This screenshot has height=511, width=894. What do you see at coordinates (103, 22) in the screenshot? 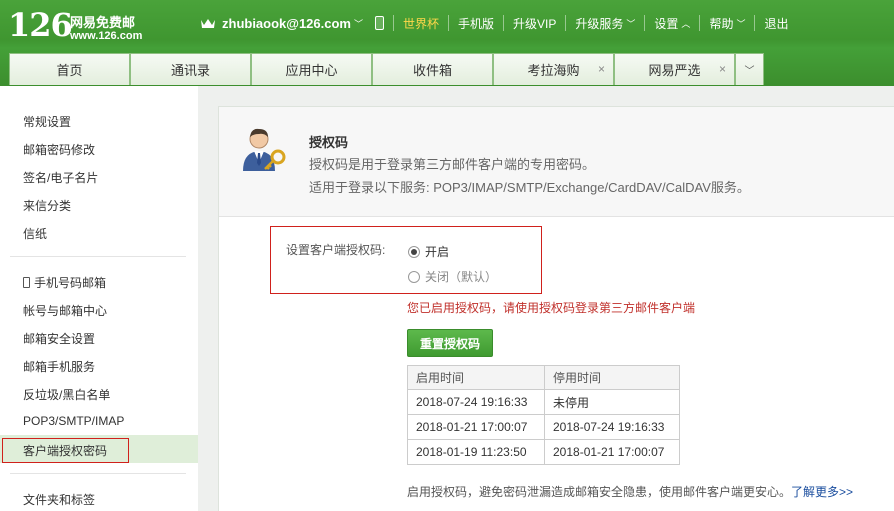
I see `logo-name: 网易免费邮` at bounding box center [103, 22].